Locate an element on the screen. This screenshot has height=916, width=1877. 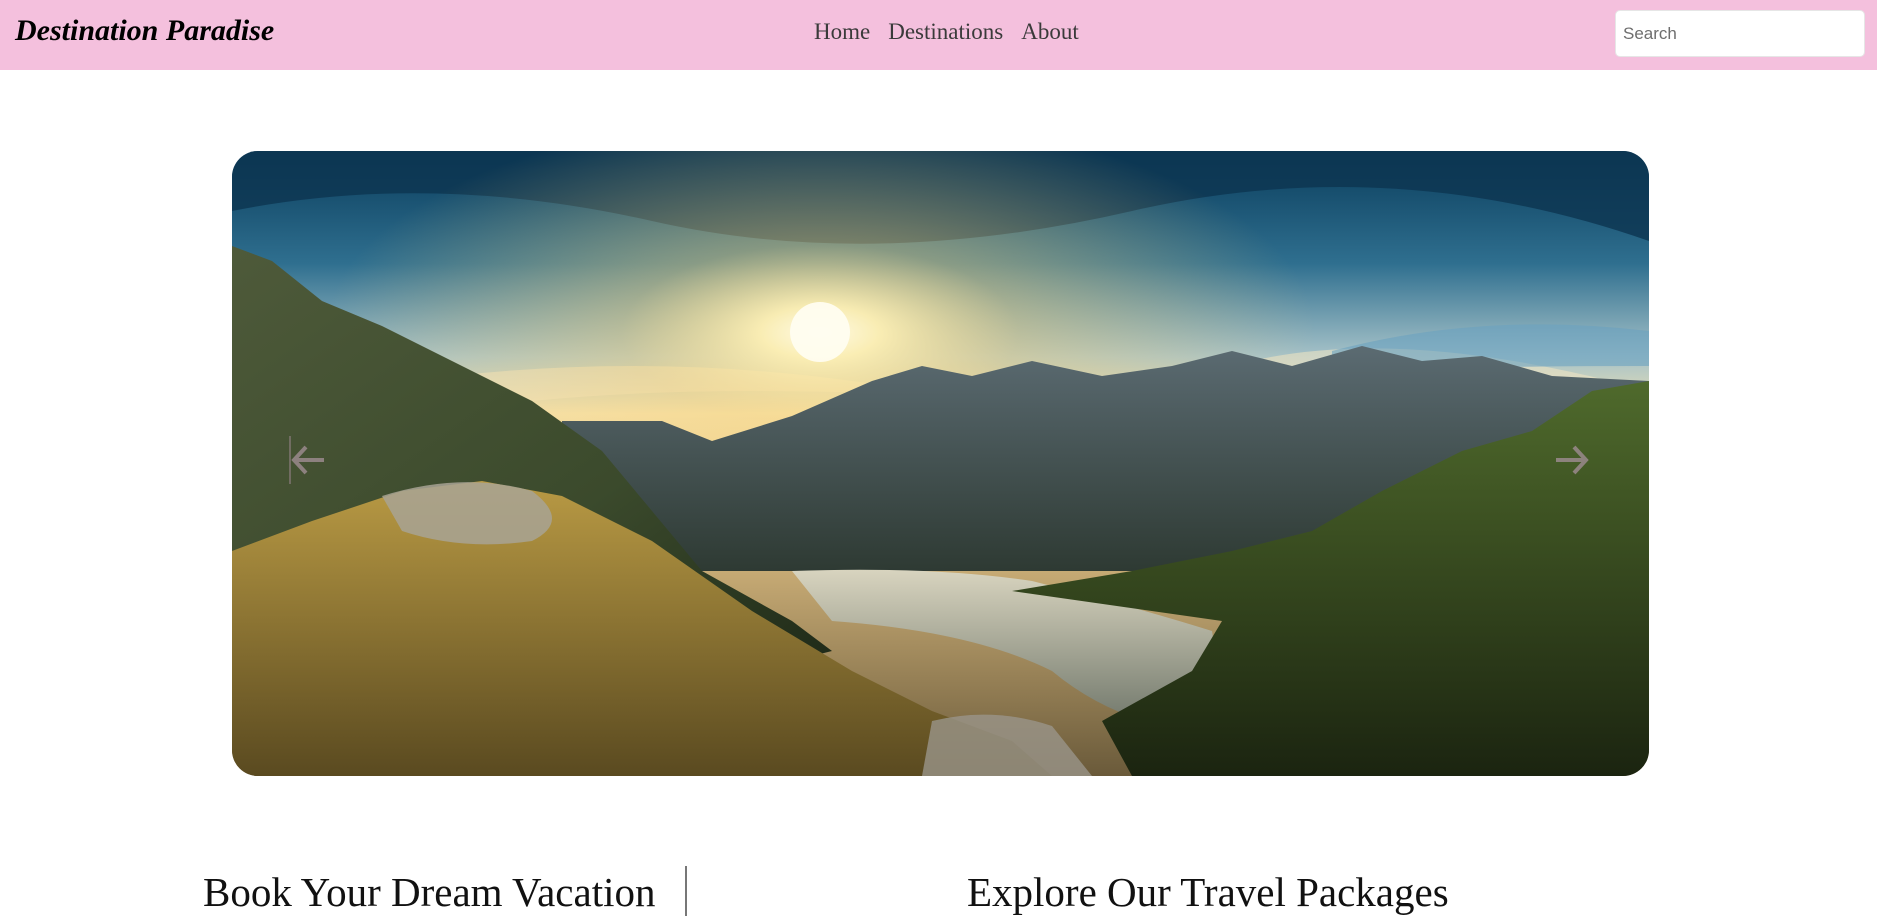
search-input is located at coordinates (1740, 33).